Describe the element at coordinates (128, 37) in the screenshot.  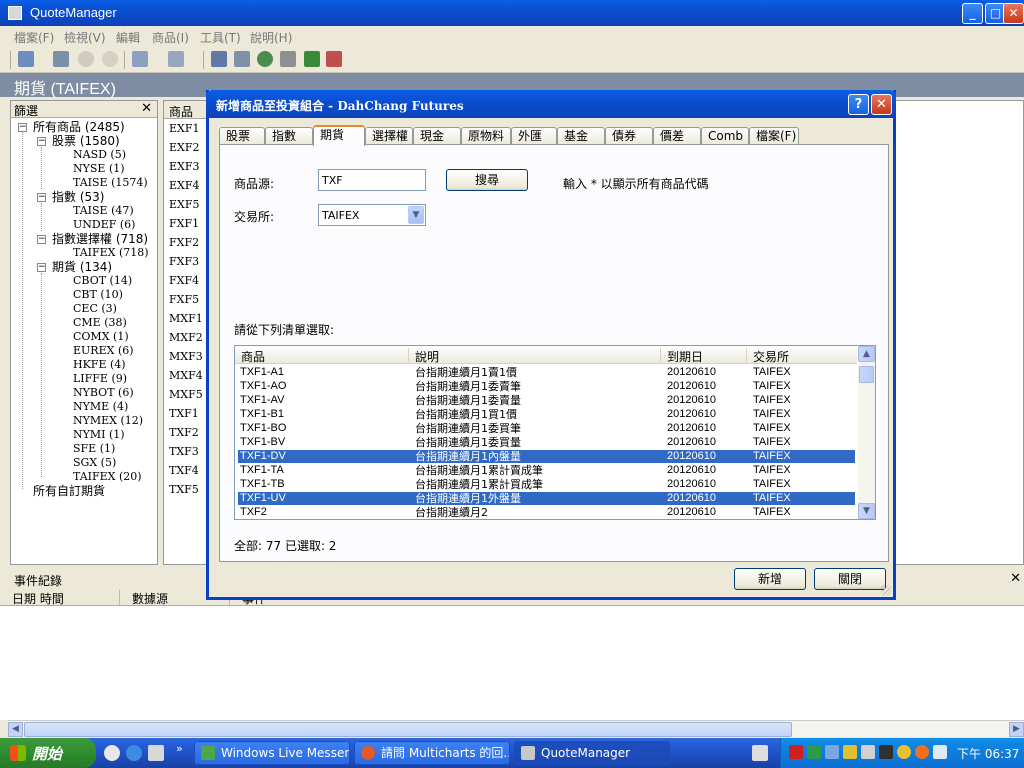
I see `menu-edit: 編輯` at that location.